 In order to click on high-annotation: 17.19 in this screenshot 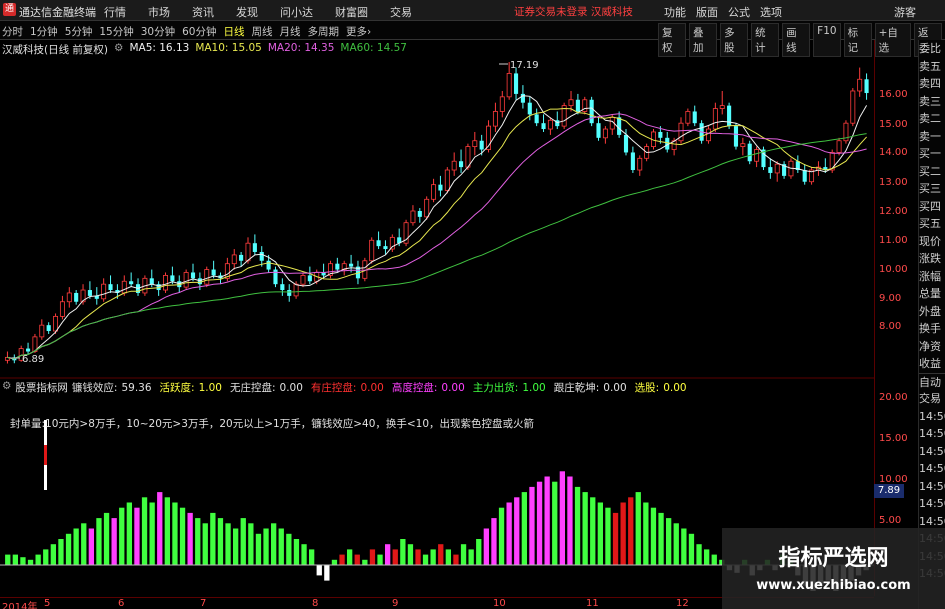, I will do `click(519, 65)`.